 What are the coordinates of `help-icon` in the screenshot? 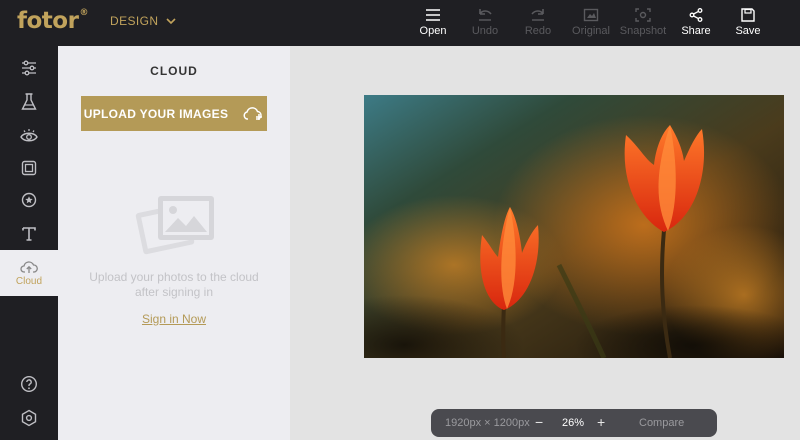 It's located at (29, 384).